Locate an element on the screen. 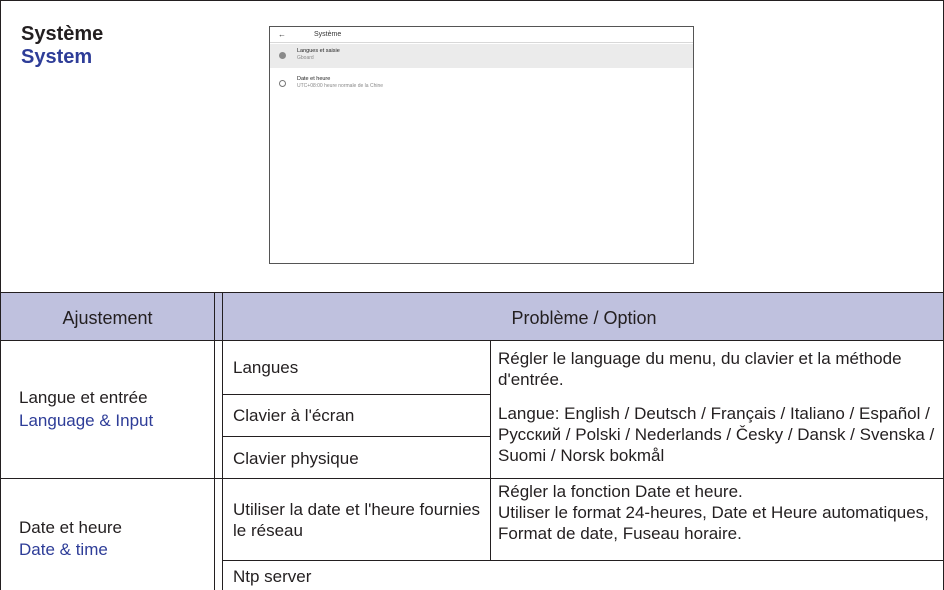 This screenshot has height=590, width=944. row-label-en: Language & Input is located at coordinates (86, 420).